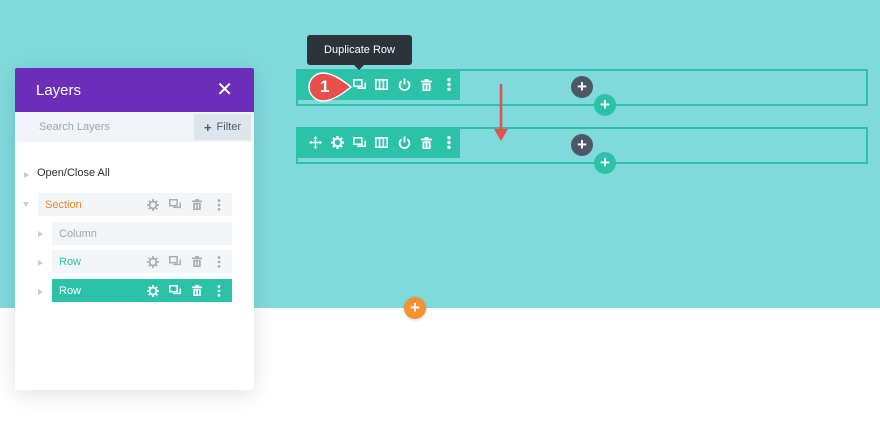 Image resolution: width=880 pixels, height=435 pixels. I want to click on caret-down-icon, so click(26, 204).